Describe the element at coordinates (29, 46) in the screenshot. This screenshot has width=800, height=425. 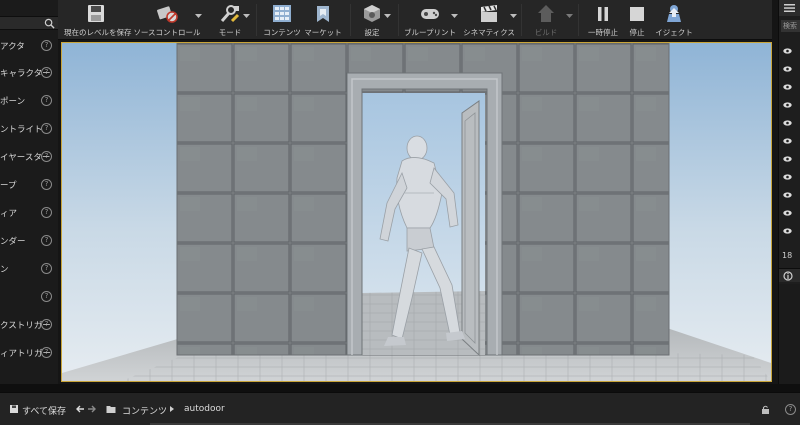
I see `place-item-actor: アクタ ?` at that location.